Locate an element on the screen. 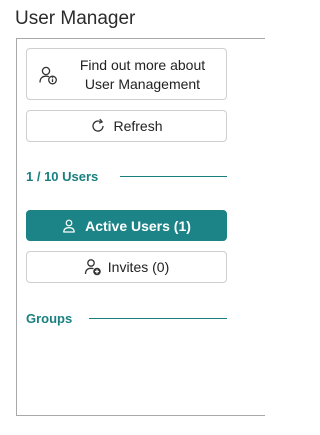 Image resolution: width=320 pixels, height=435 pixels. user-info-icon is located at coordinates (48, 75).